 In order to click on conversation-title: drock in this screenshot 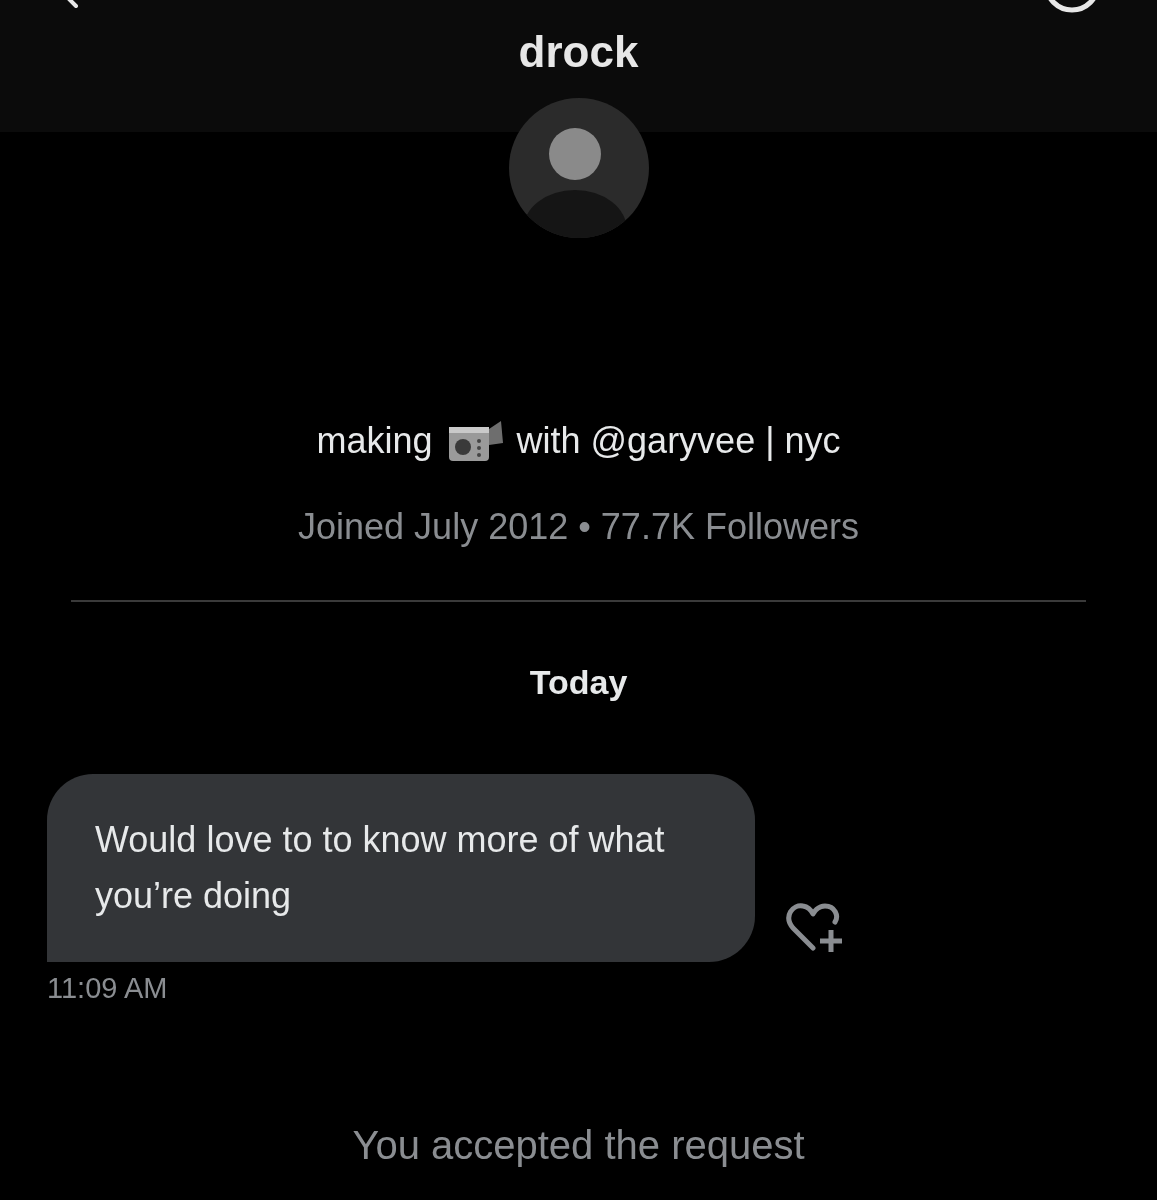, I will do `click(578, 52)`.